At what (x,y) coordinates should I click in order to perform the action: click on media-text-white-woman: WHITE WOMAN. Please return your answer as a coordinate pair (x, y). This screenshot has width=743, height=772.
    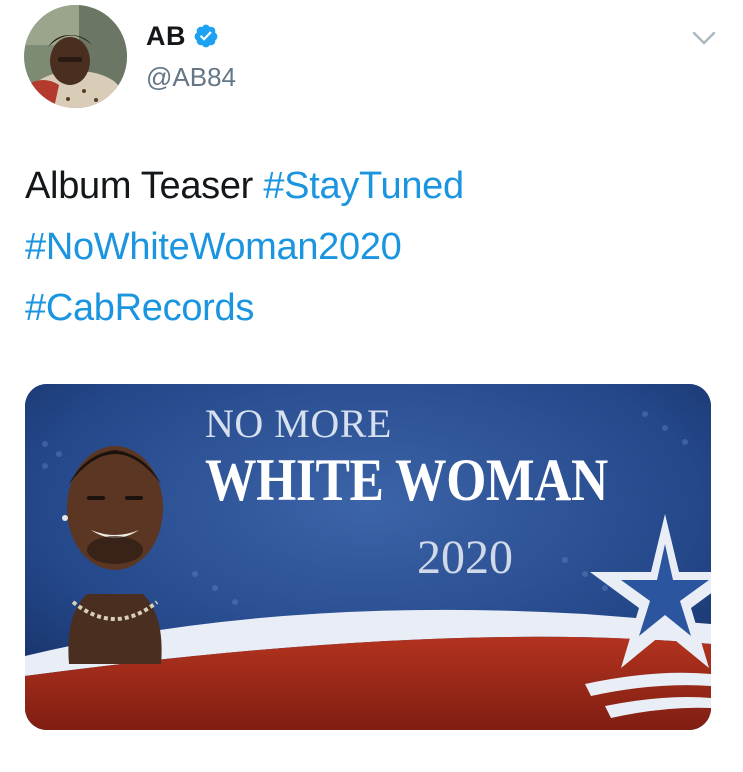
    Looking at the image, I should click on (406, 480).